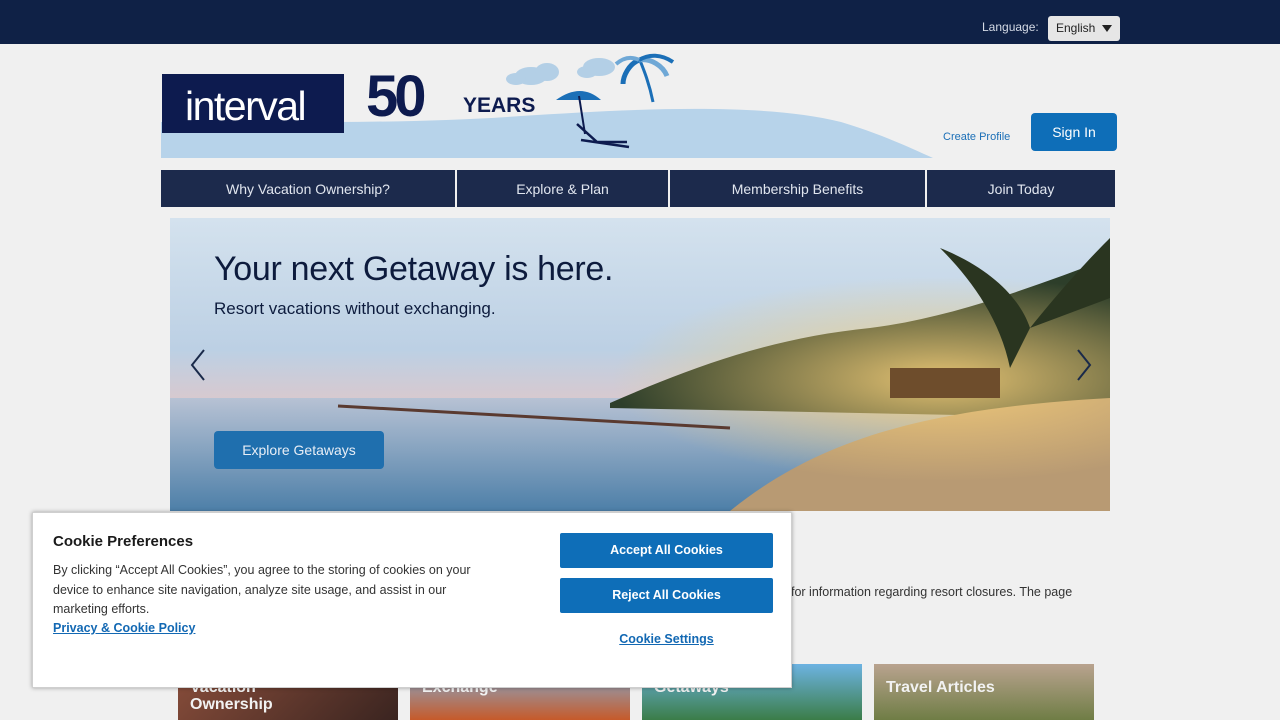 The width and height of the screenshot is (1280, 720). What do you see at coordinates (1021, 188) in the screenshot?
I see `nav-item-join-today: Join Today` at bounding box center [1021, 188].